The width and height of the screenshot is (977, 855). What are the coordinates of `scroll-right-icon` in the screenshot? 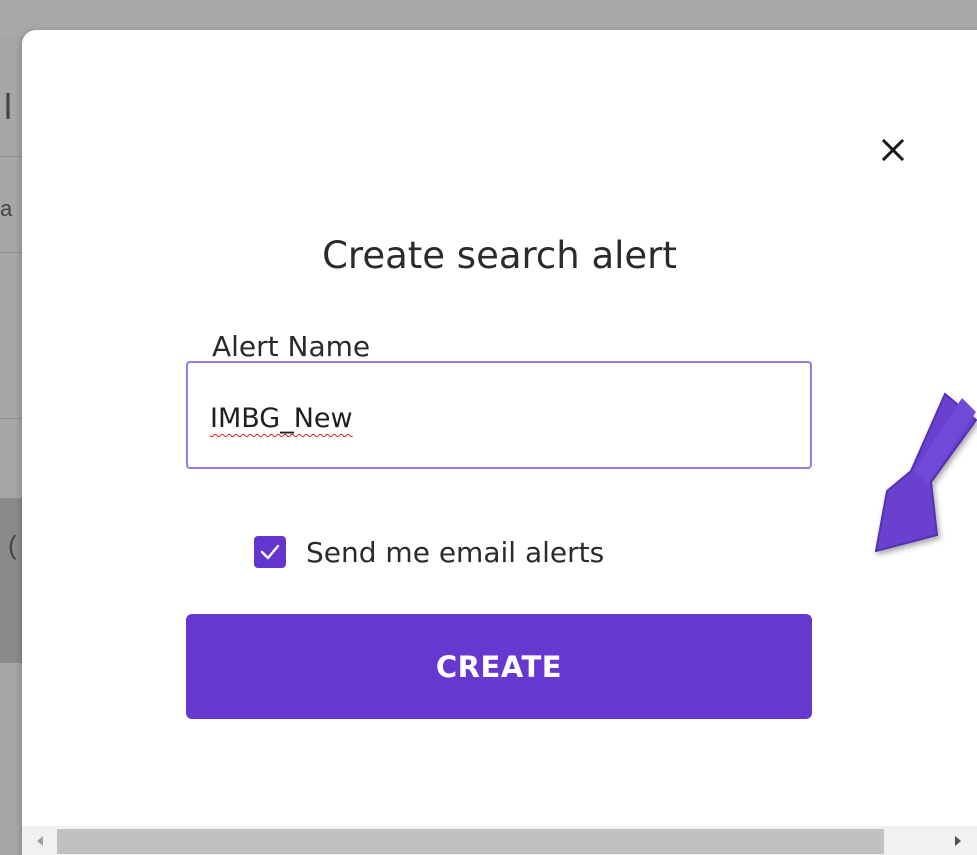 It's located at (958, 840).